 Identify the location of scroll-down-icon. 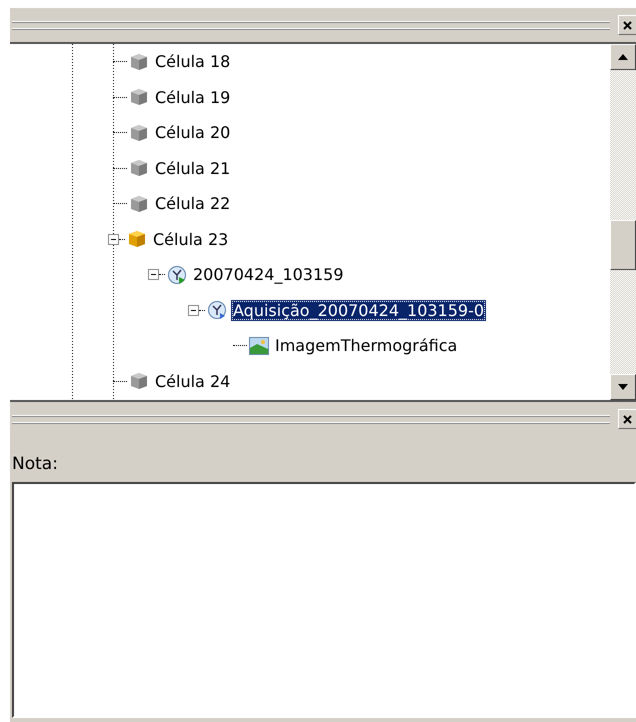
(623, 387).